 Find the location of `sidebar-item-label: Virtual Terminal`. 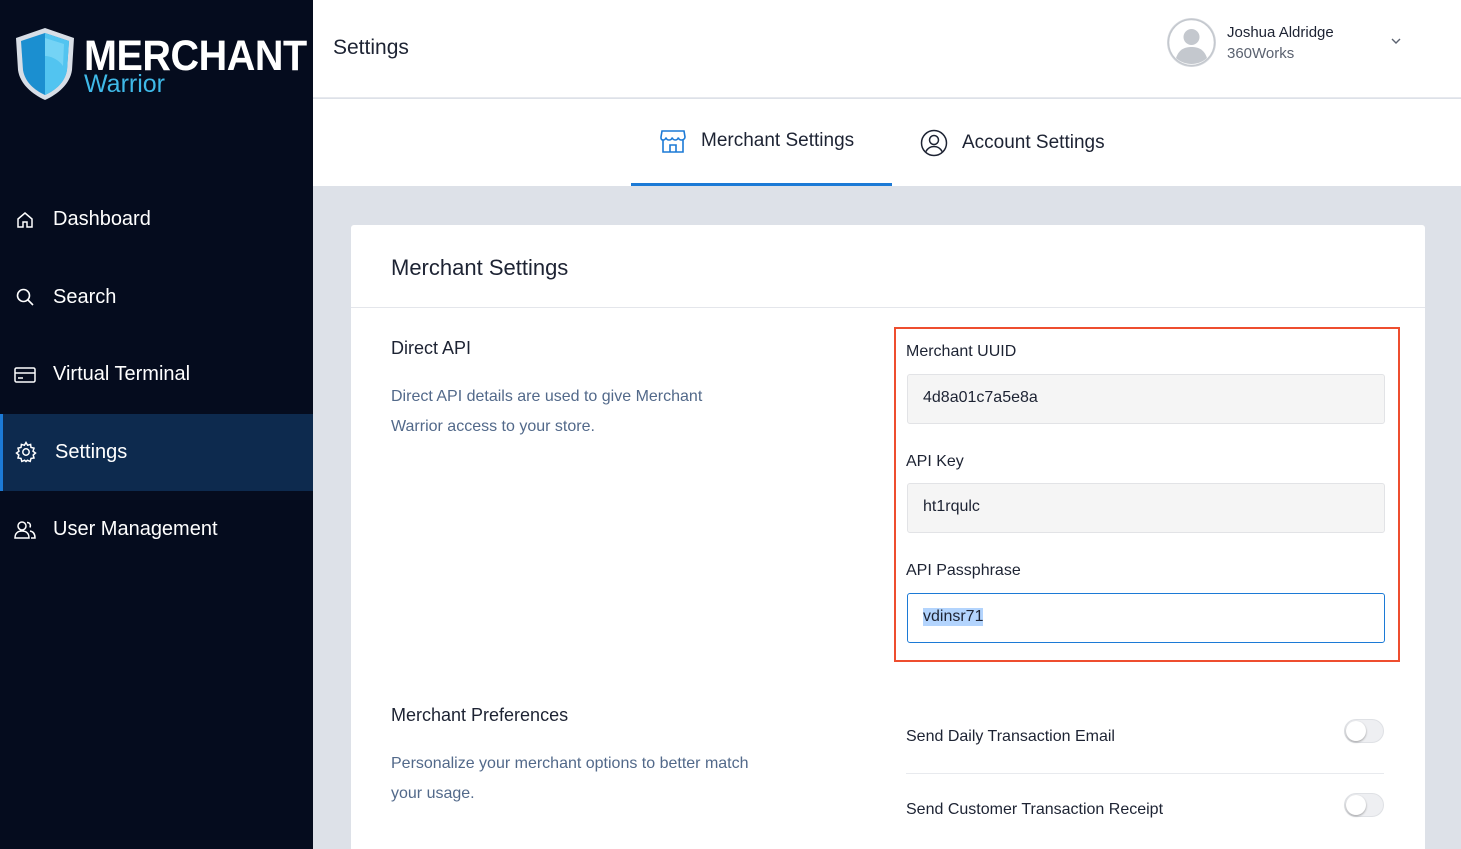

sidebar-item-label: Virtual Terminal is located at coordinates (122, 374).